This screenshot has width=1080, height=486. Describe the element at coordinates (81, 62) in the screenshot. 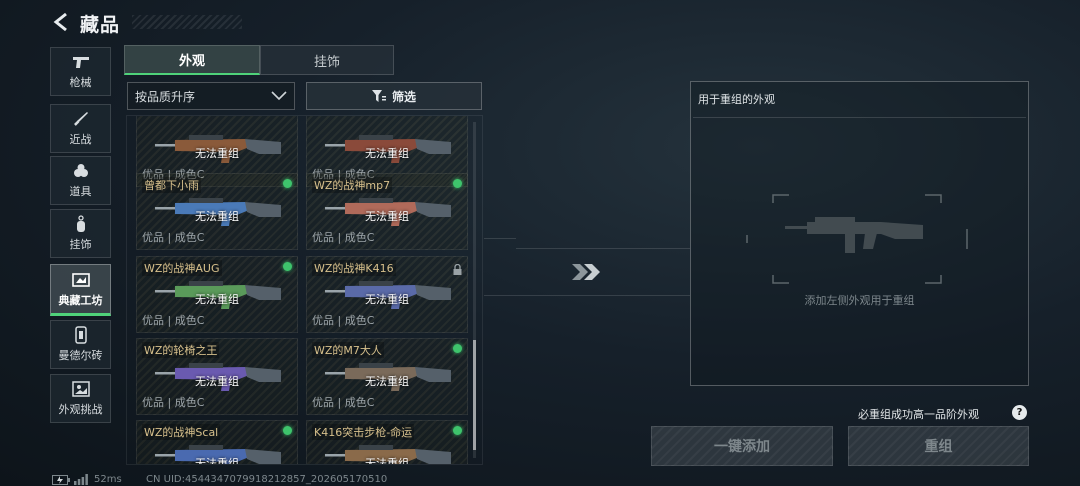

I see `pistol-icon` at that location.